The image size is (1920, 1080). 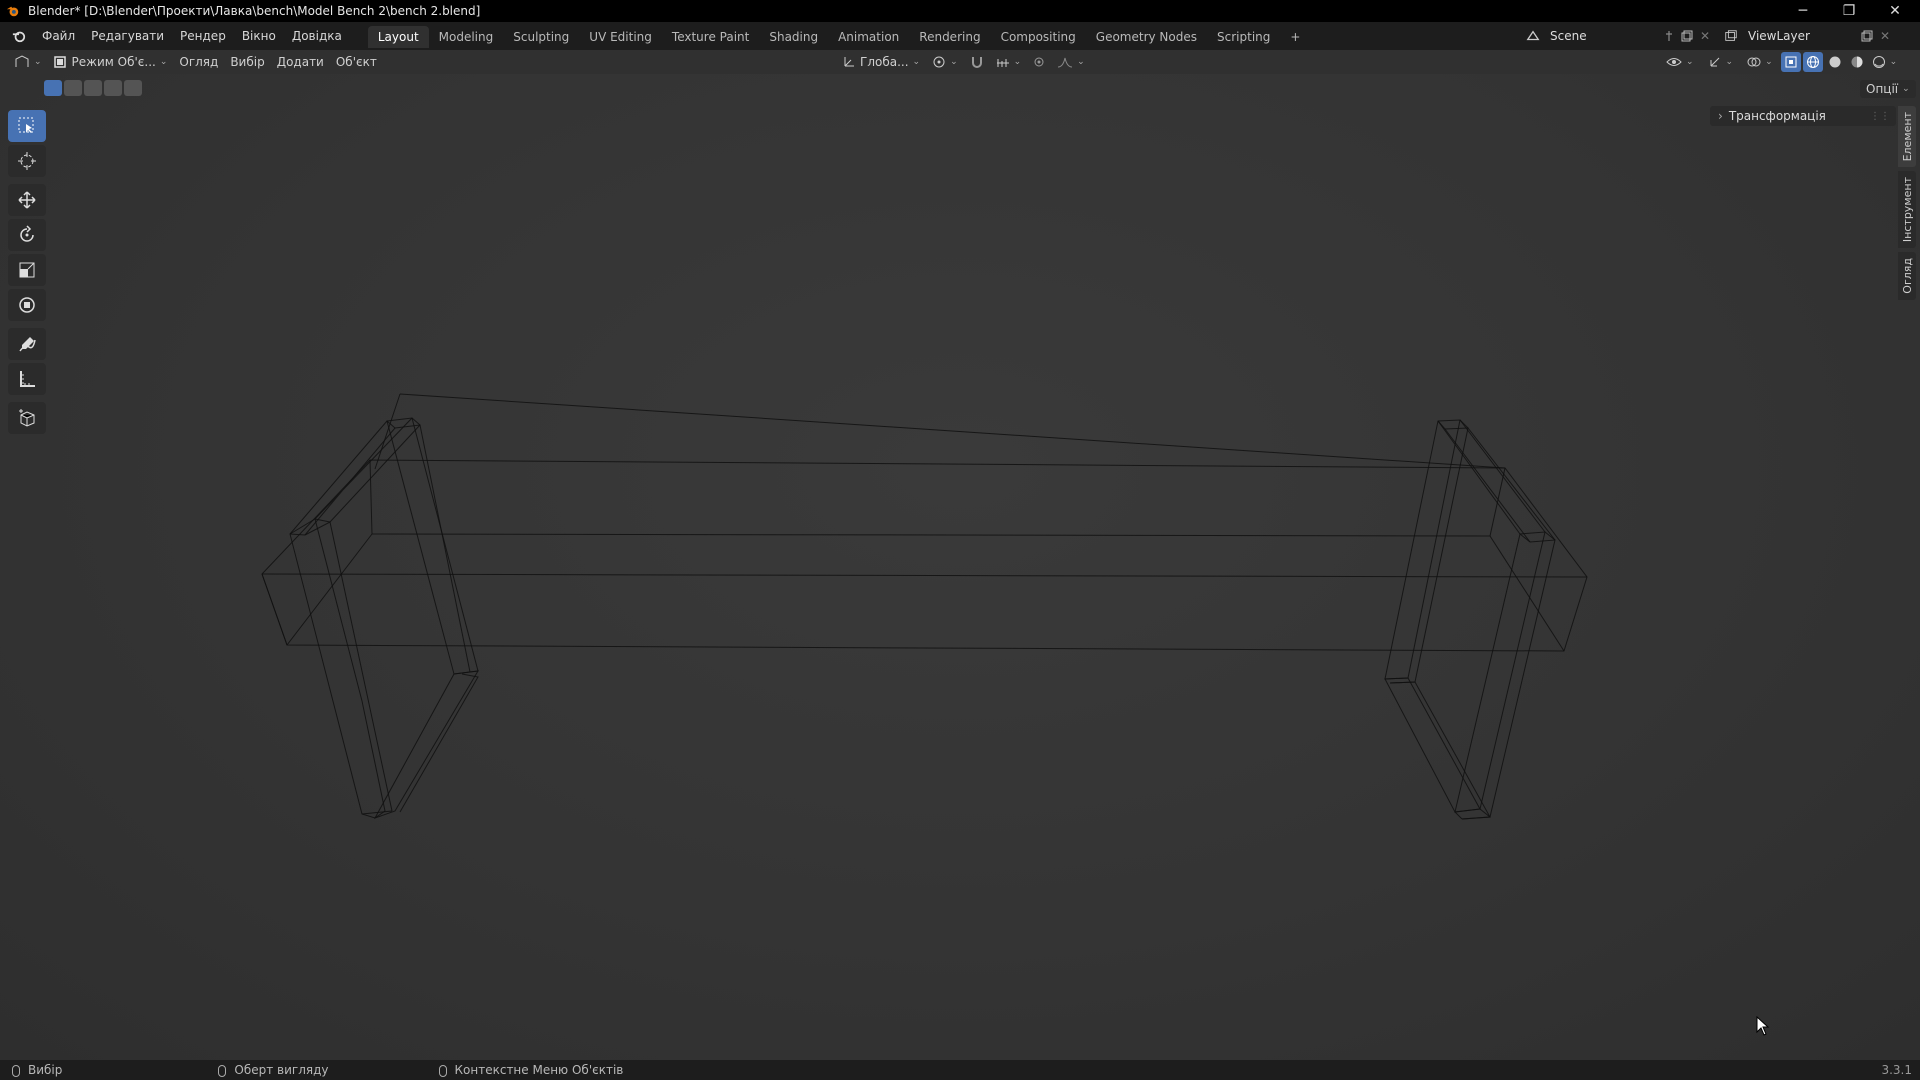 What do you see at coordinates (1669, 36) in the screenshot?
I see `pin-icon` at bounding box center [1669, 36].